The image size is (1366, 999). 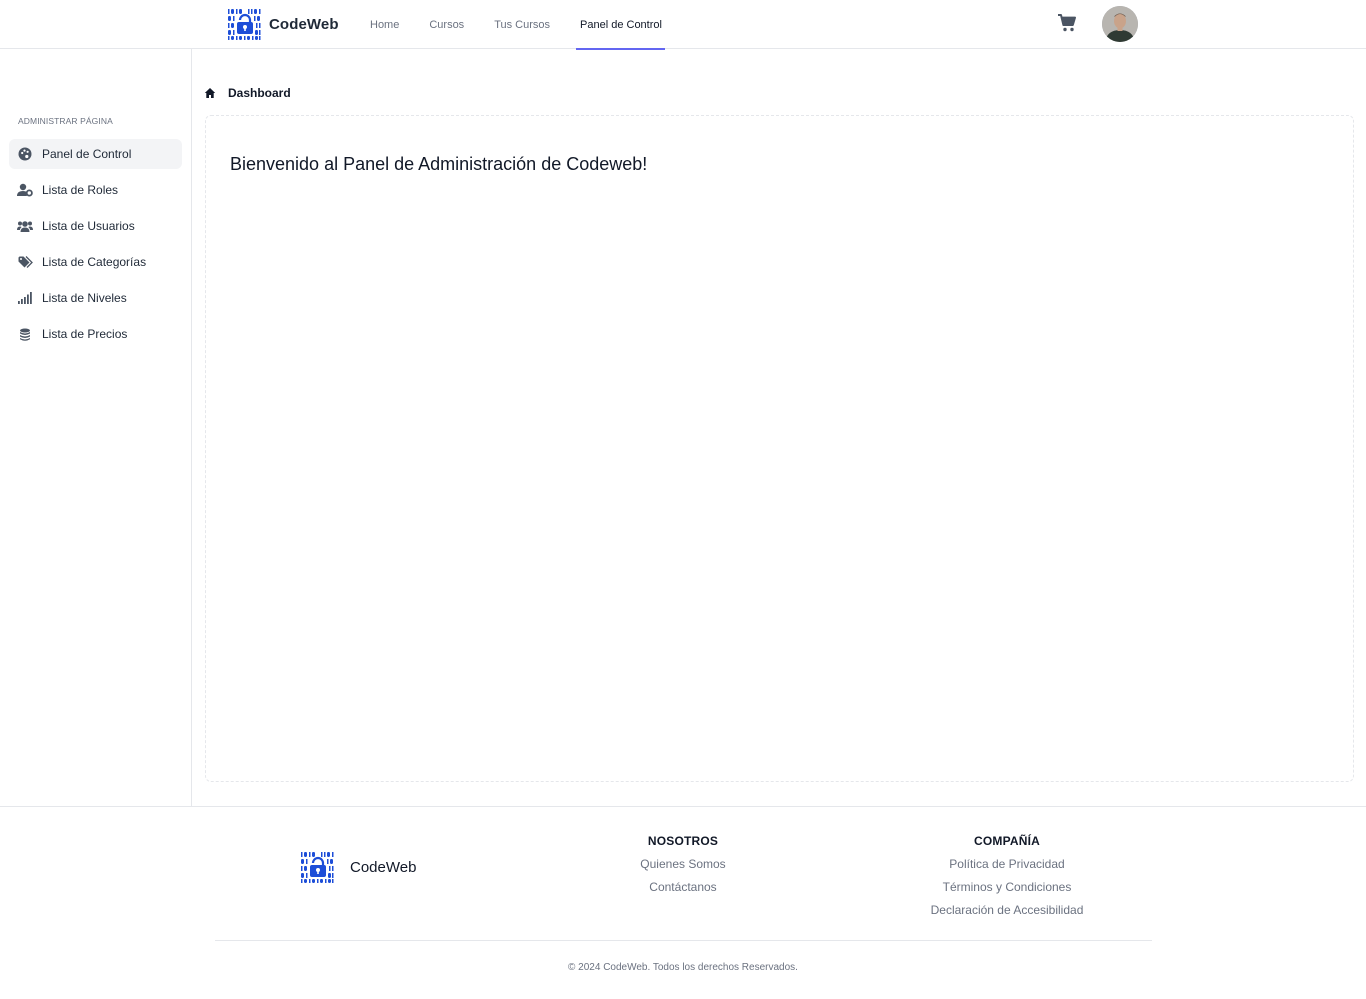 I want to click on footer-link-quienes-somos: Quienes Somos, so click(x=683, y=864).